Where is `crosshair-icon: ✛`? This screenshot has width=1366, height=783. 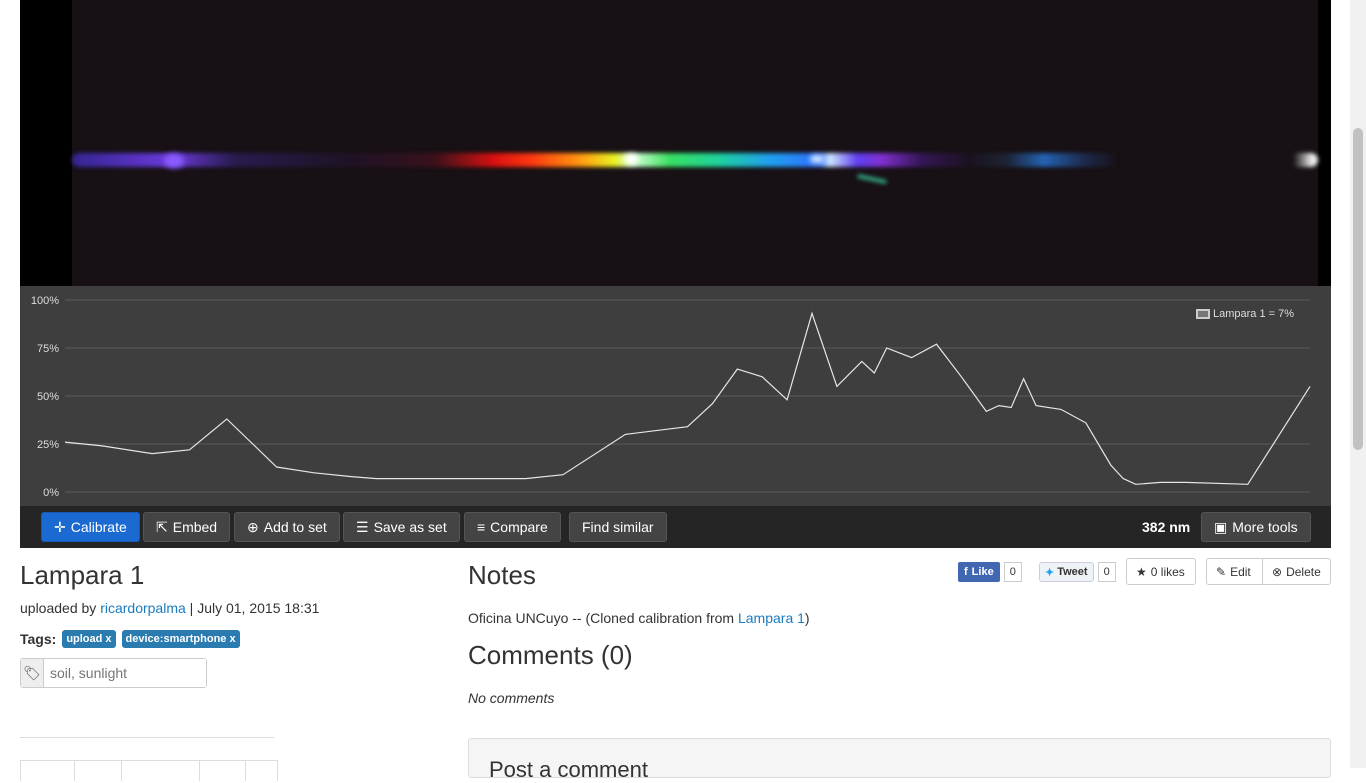
crosshair-icon: ✛ is located at coordinates (60, 526).